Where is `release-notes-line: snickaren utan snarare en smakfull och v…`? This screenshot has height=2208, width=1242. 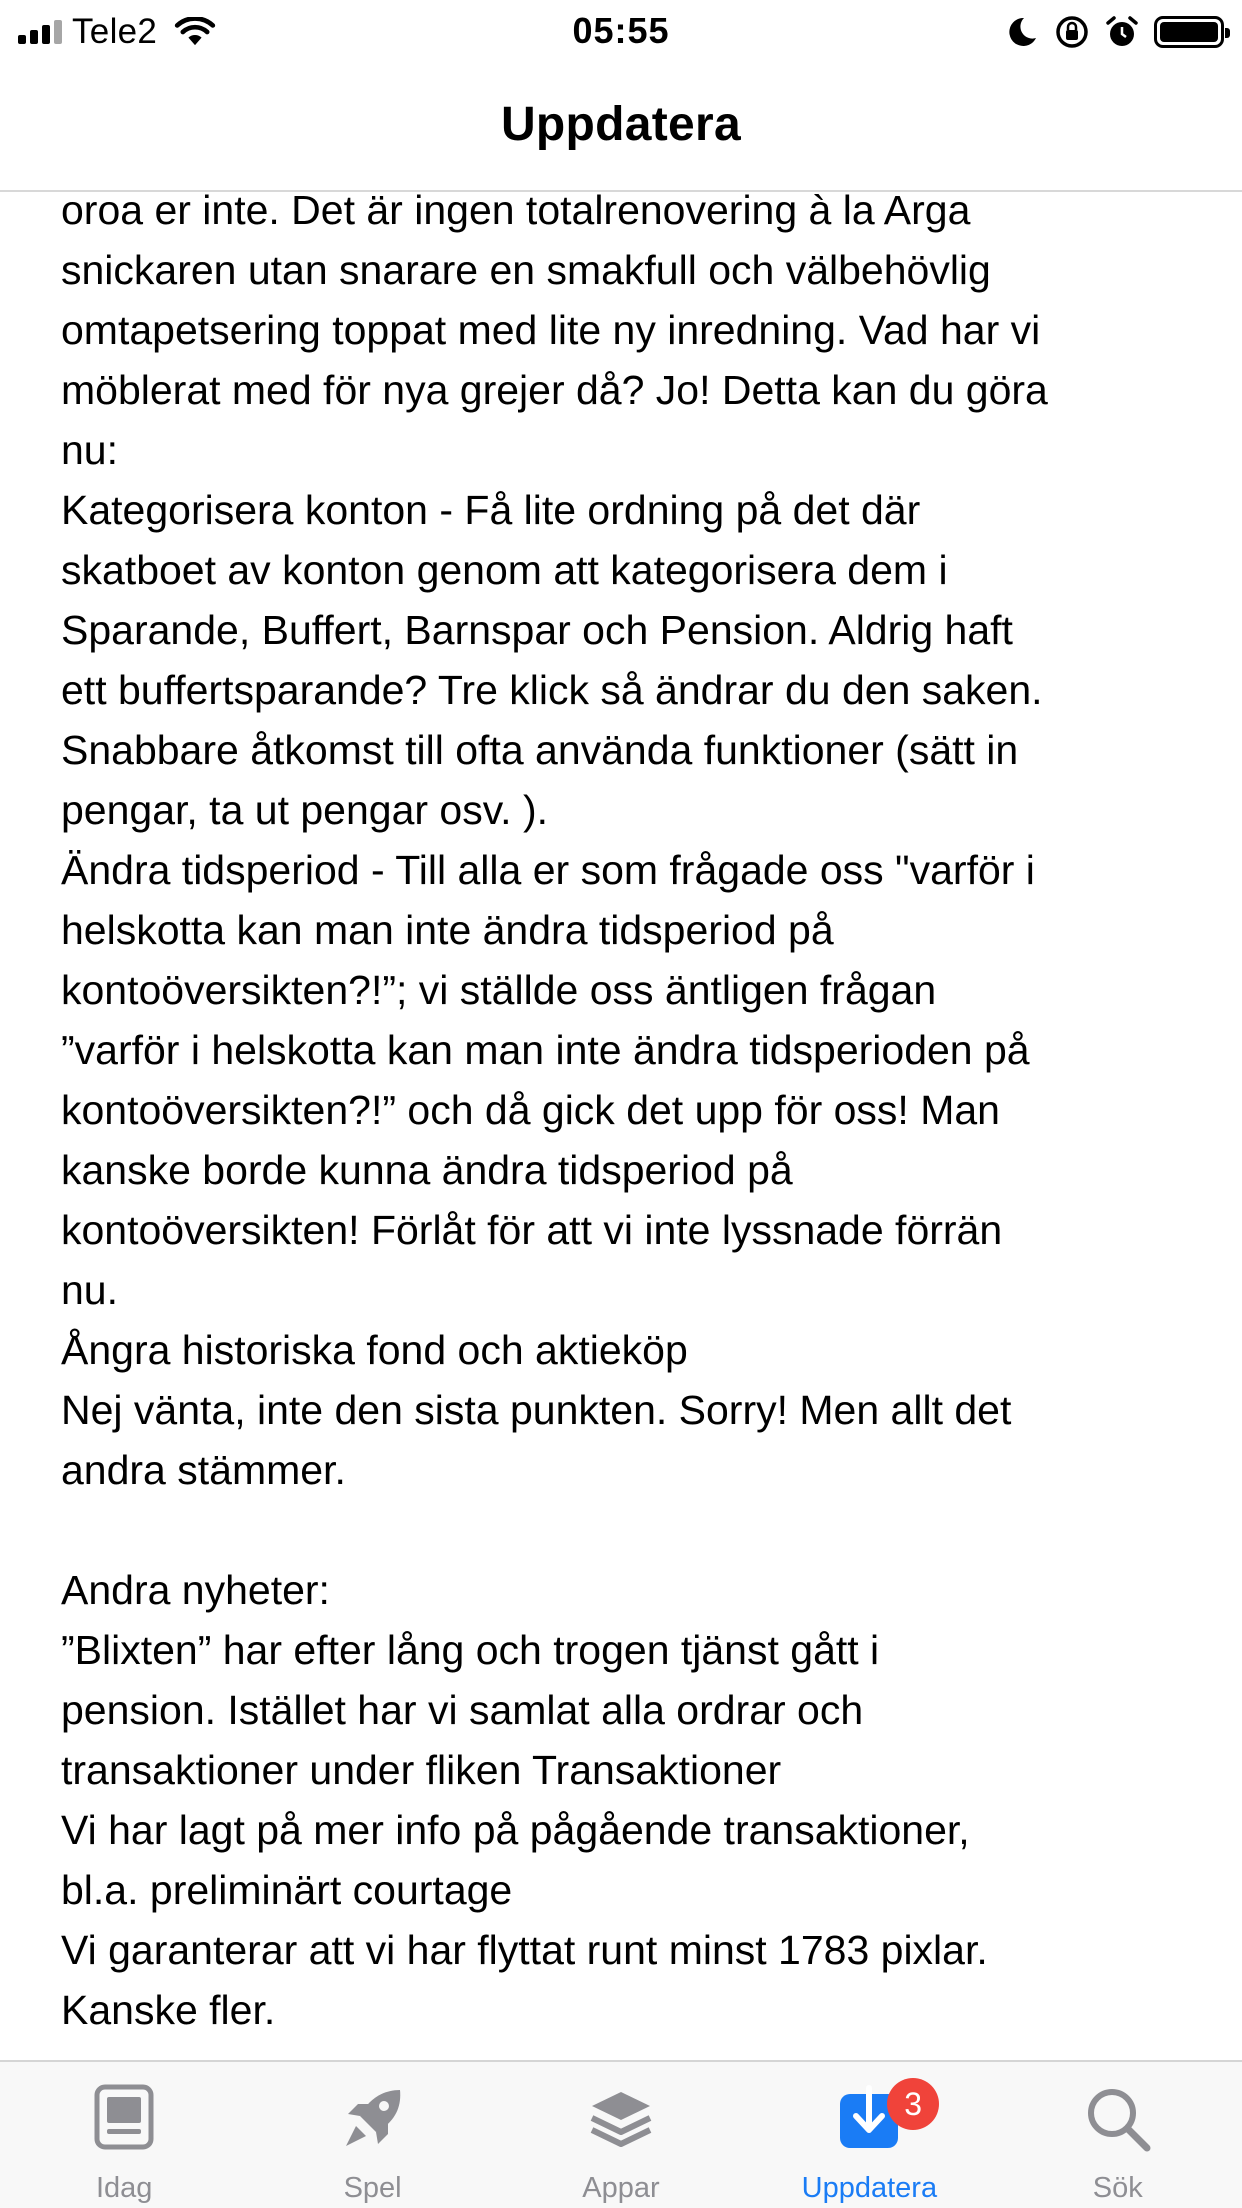
release-notes-line: snickaren utan snarare en smakfull och v… is located at coordinates (526, 270).